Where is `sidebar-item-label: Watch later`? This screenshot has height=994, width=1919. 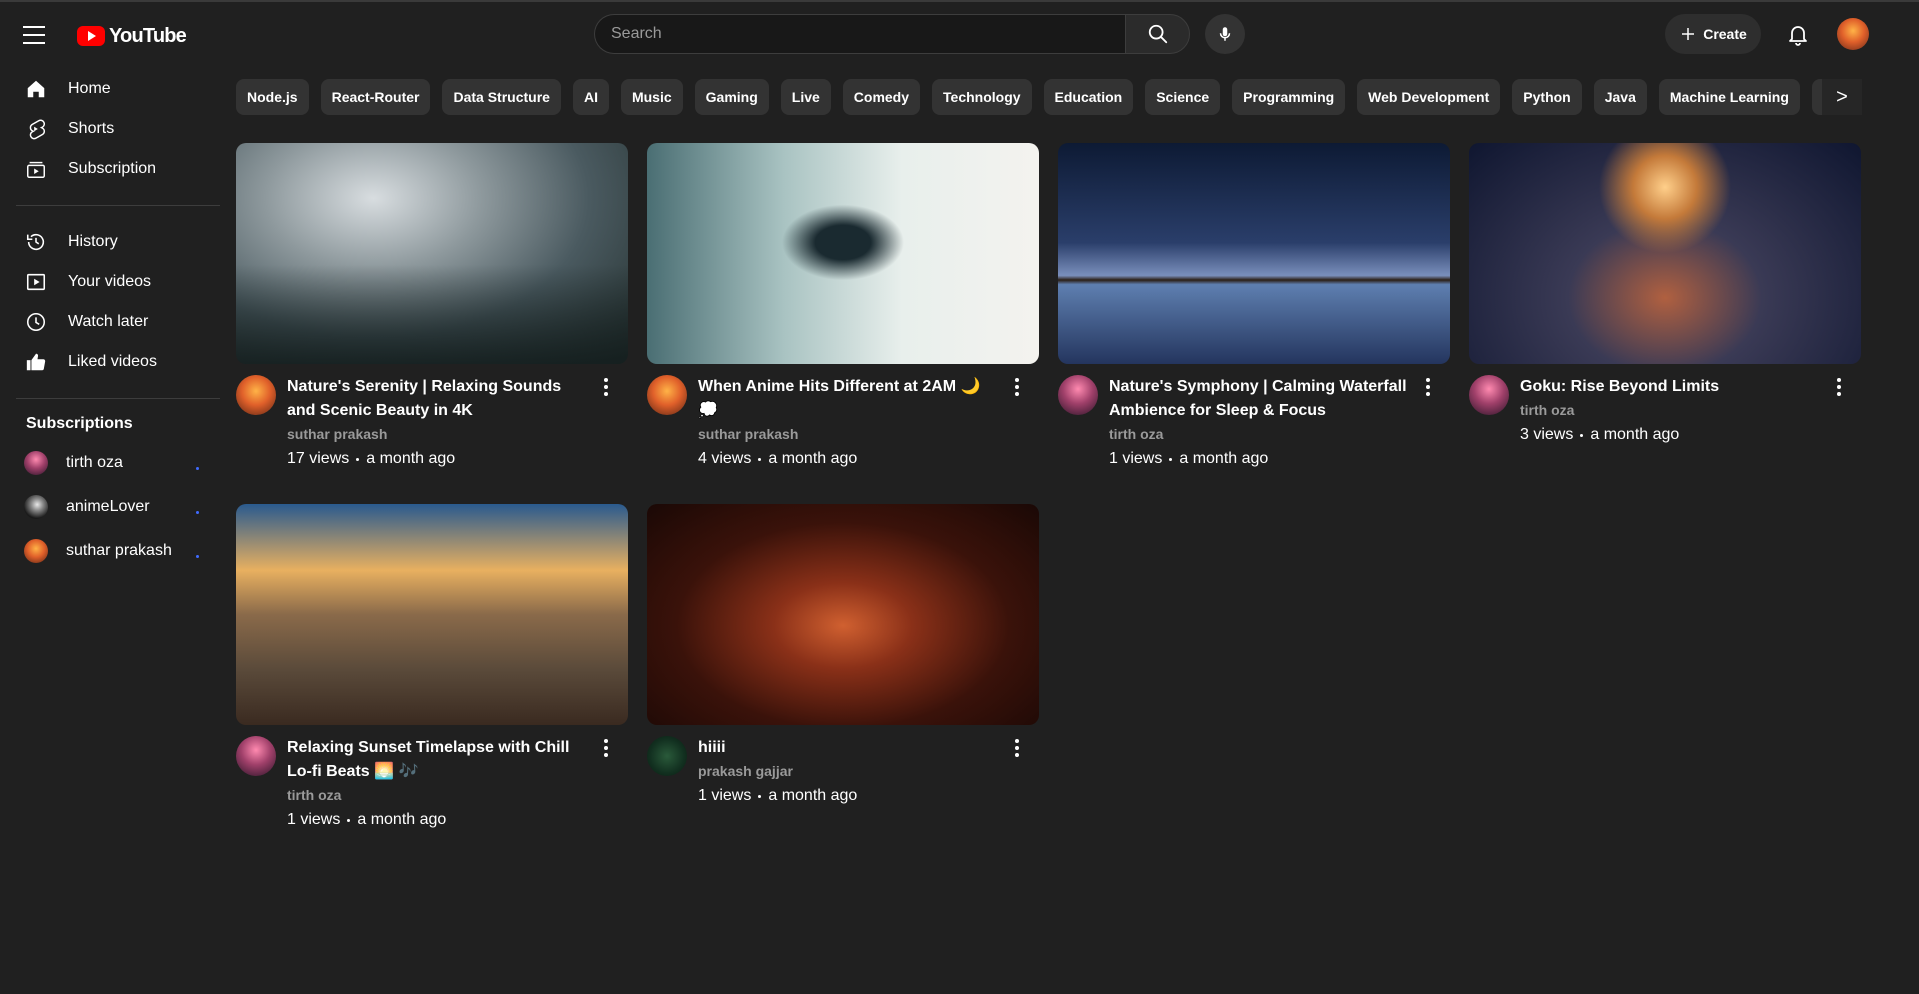
sidebar-item-label: Watch later is located at coordinates (108, 321).